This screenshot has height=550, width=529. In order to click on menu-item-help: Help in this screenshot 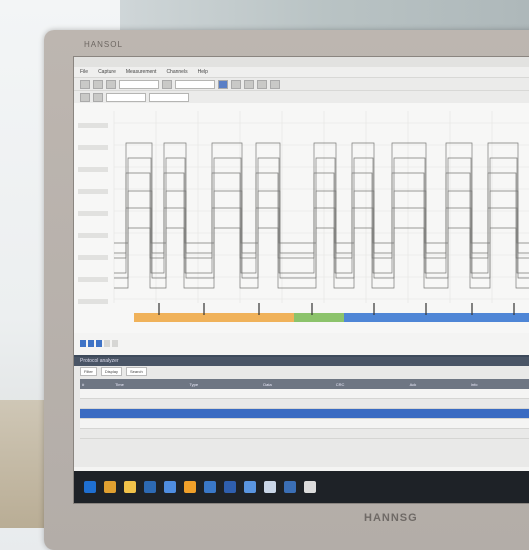, I will do `click(203, 72)`.